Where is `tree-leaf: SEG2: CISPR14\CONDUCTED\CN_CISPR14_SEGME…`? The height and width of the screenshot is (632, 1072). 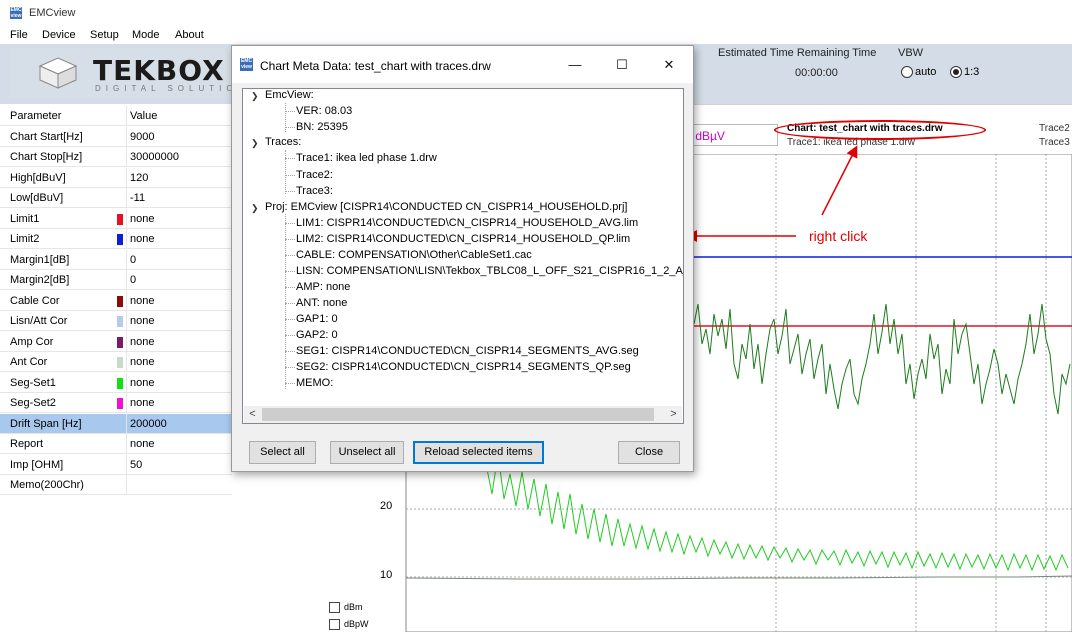 tree-leaf: SEG2: CISPR14\CONDUCTED\CN_CISPR14_SEGME… is located at coordinates (463, 367).